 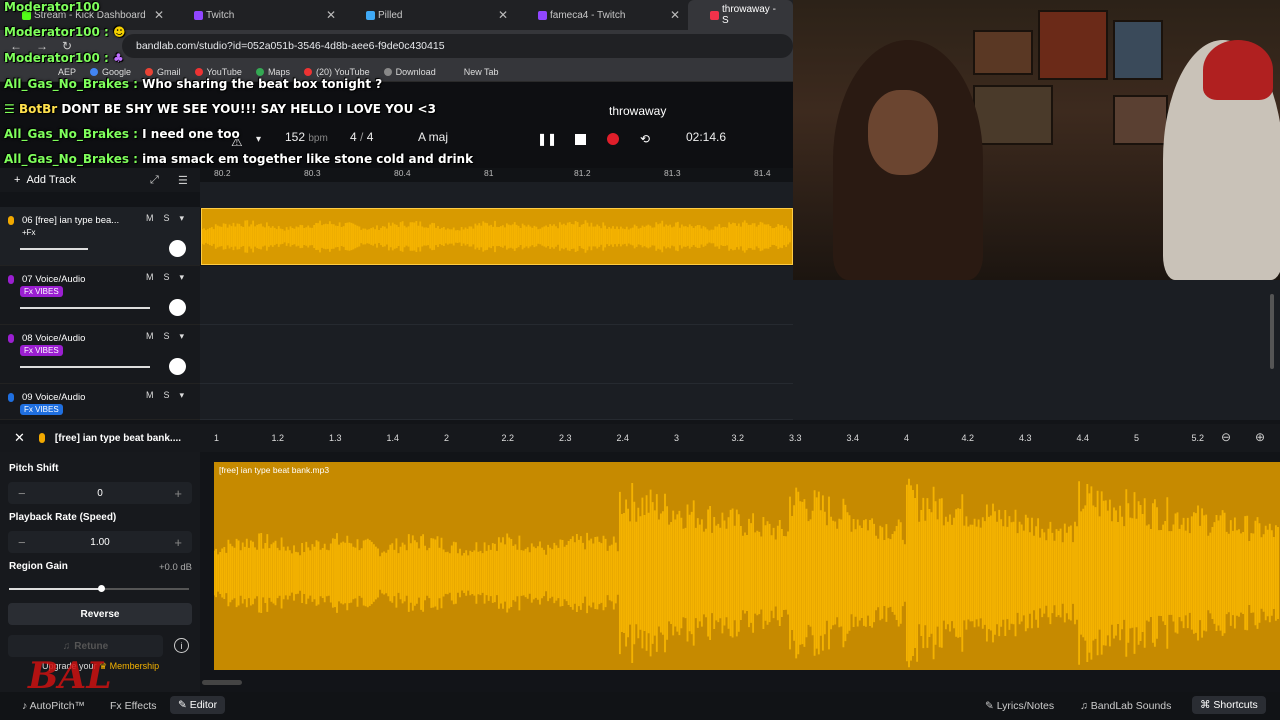 I want to click on loop-icon: ⟲, so click(x=645, y=139).